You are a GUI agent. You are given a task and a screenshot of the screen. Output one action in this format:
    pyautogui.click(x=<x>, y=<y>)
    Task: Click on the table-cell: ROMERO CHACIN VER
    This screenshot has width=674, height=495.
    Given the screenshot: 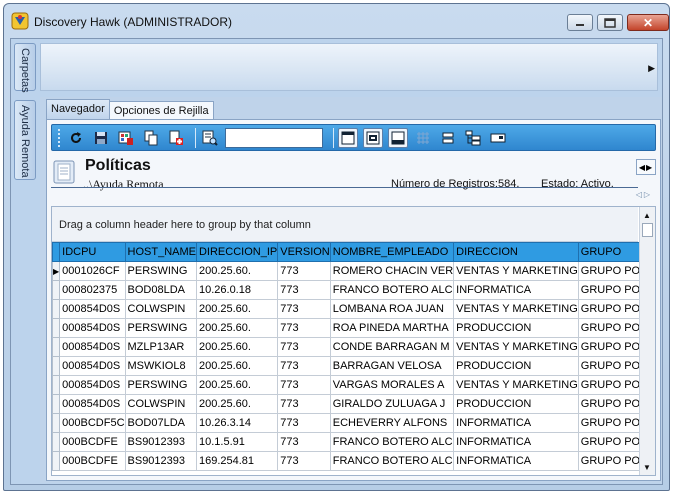 What is the action you would take?
    pyautogui.click(x=392, y=271)
    